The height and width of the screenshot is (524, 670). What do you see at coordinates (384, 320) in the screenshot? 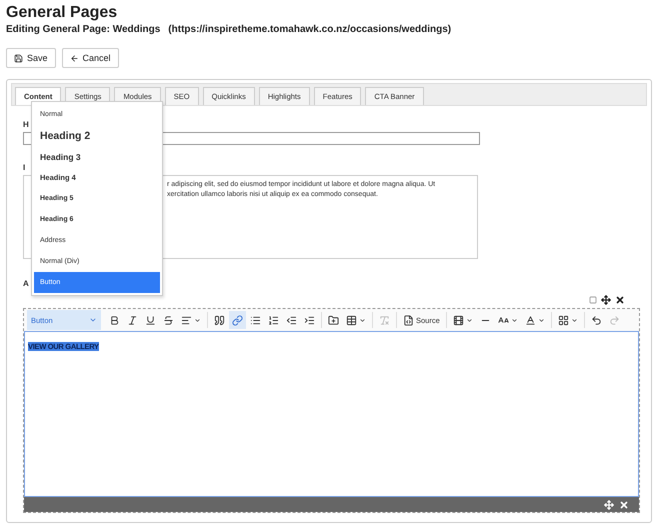
I see `clear-format-icon` at bounding box center [384, 320].